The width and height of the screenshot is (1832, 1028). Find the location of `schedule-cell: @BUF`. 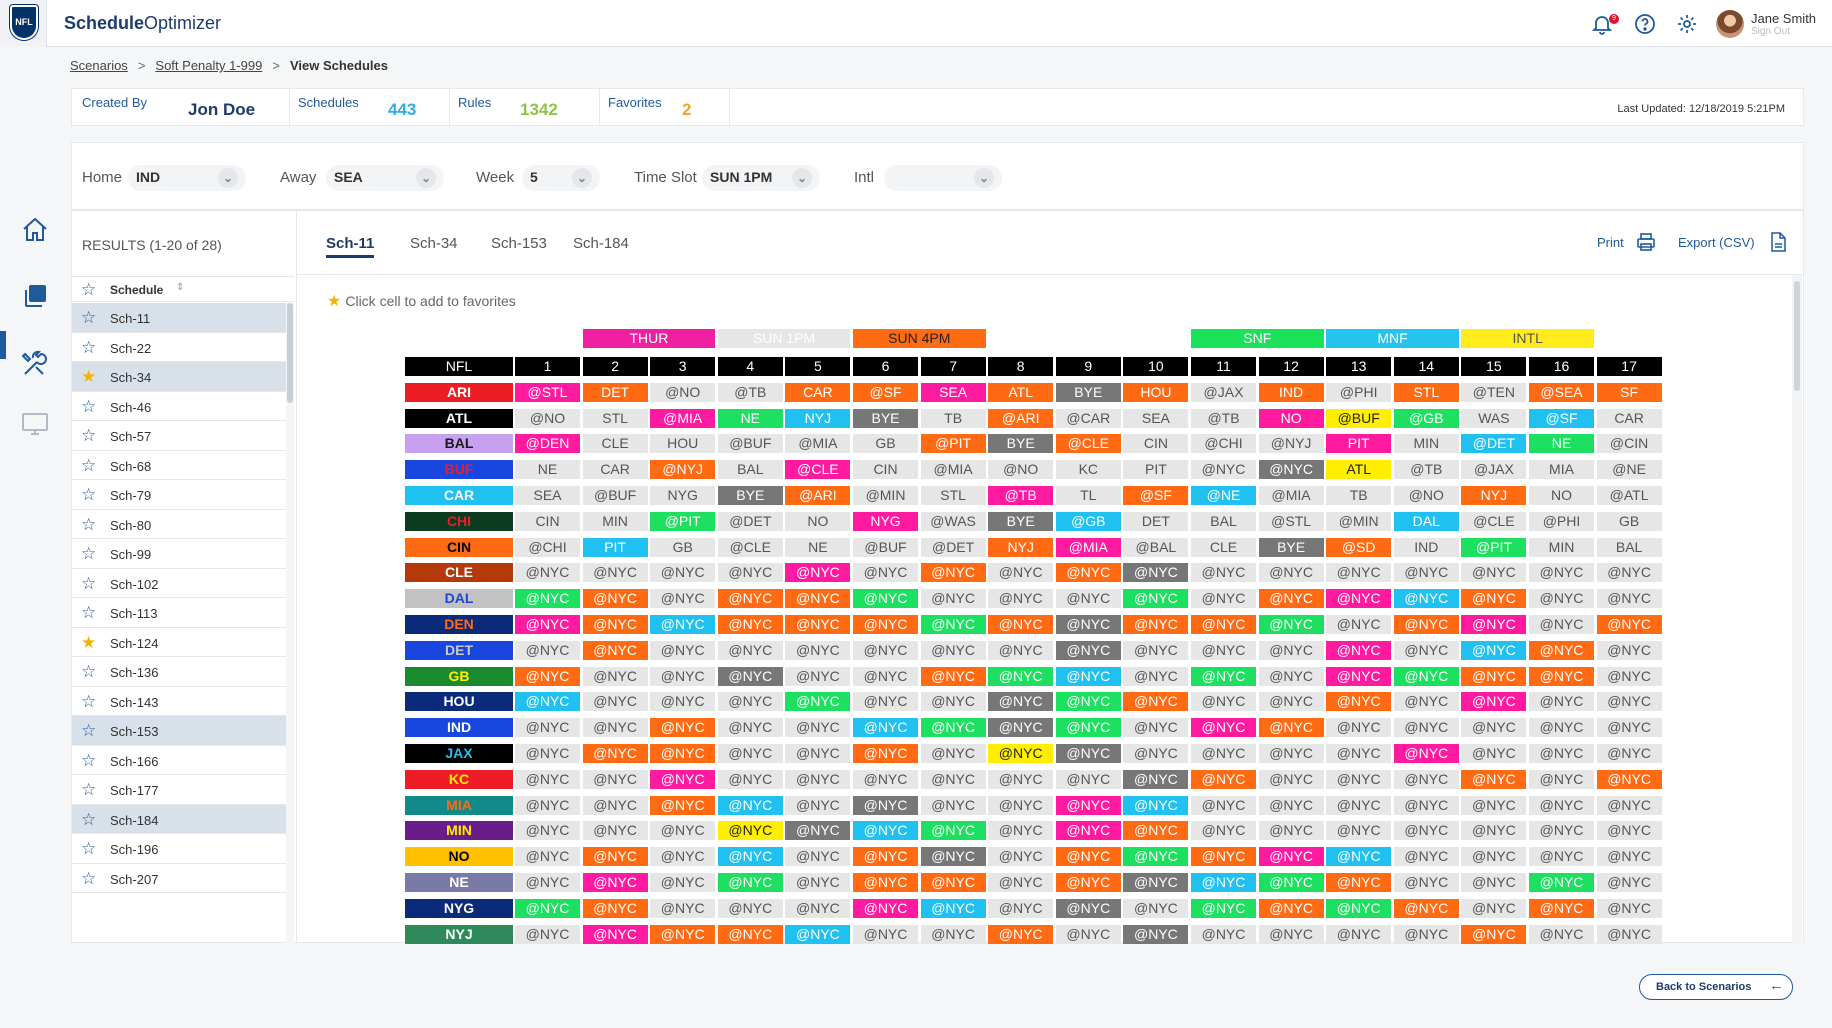

schedule-cell: @BUF is located at coordinates (750, 444).